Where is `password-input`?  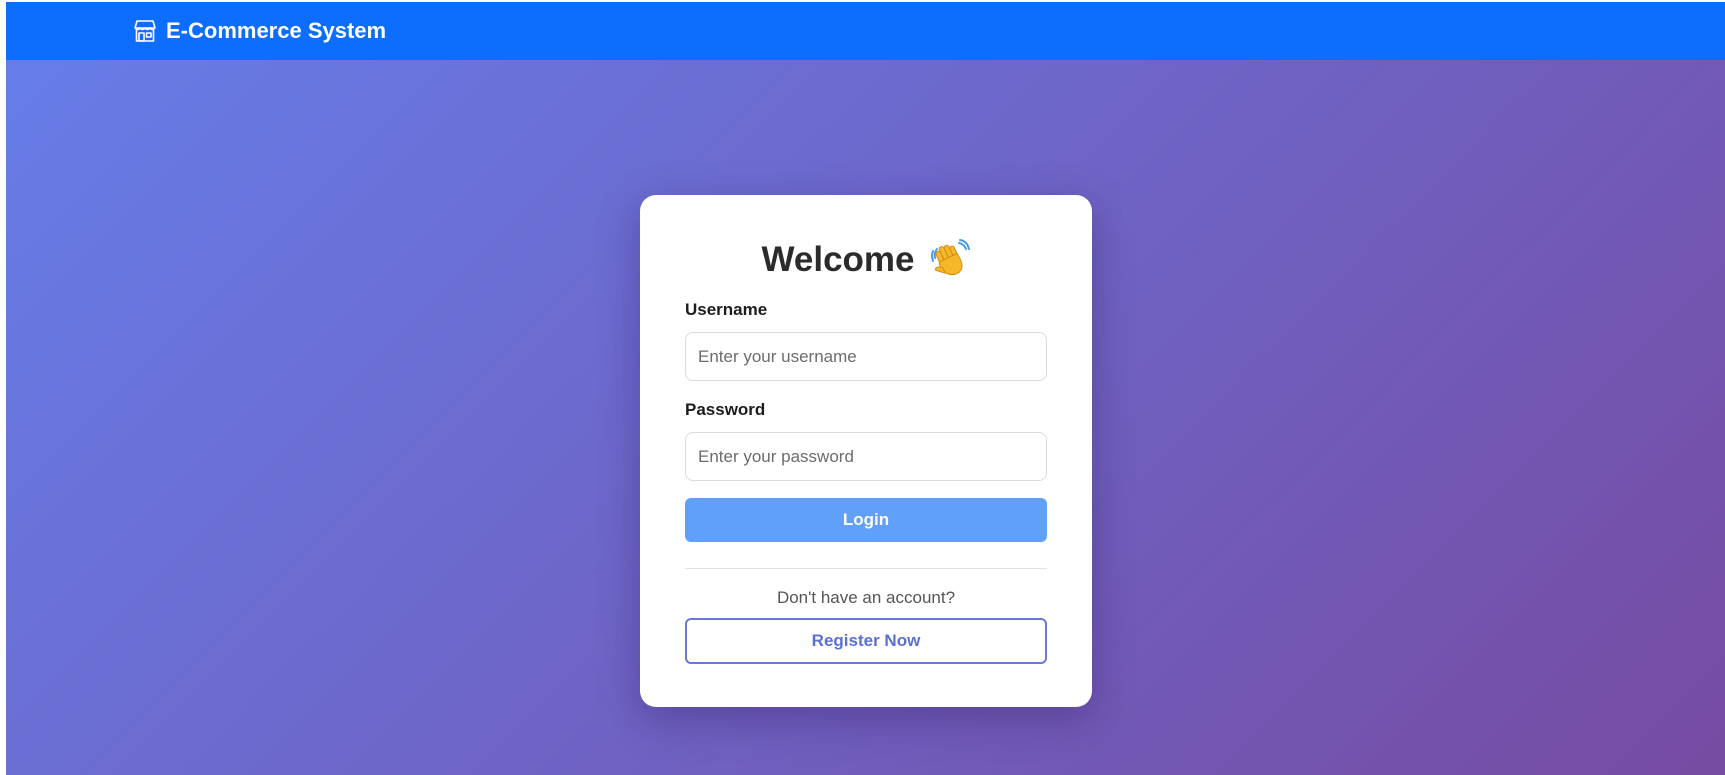
password-input is located at coordinates (866, 456).